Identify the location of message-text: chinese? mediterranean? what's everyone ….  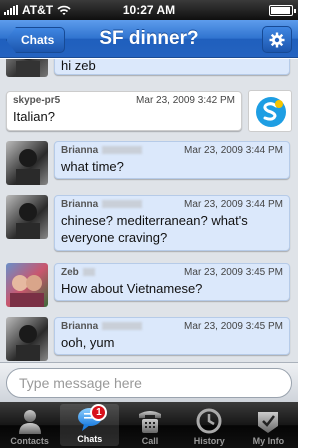
(154, 229).